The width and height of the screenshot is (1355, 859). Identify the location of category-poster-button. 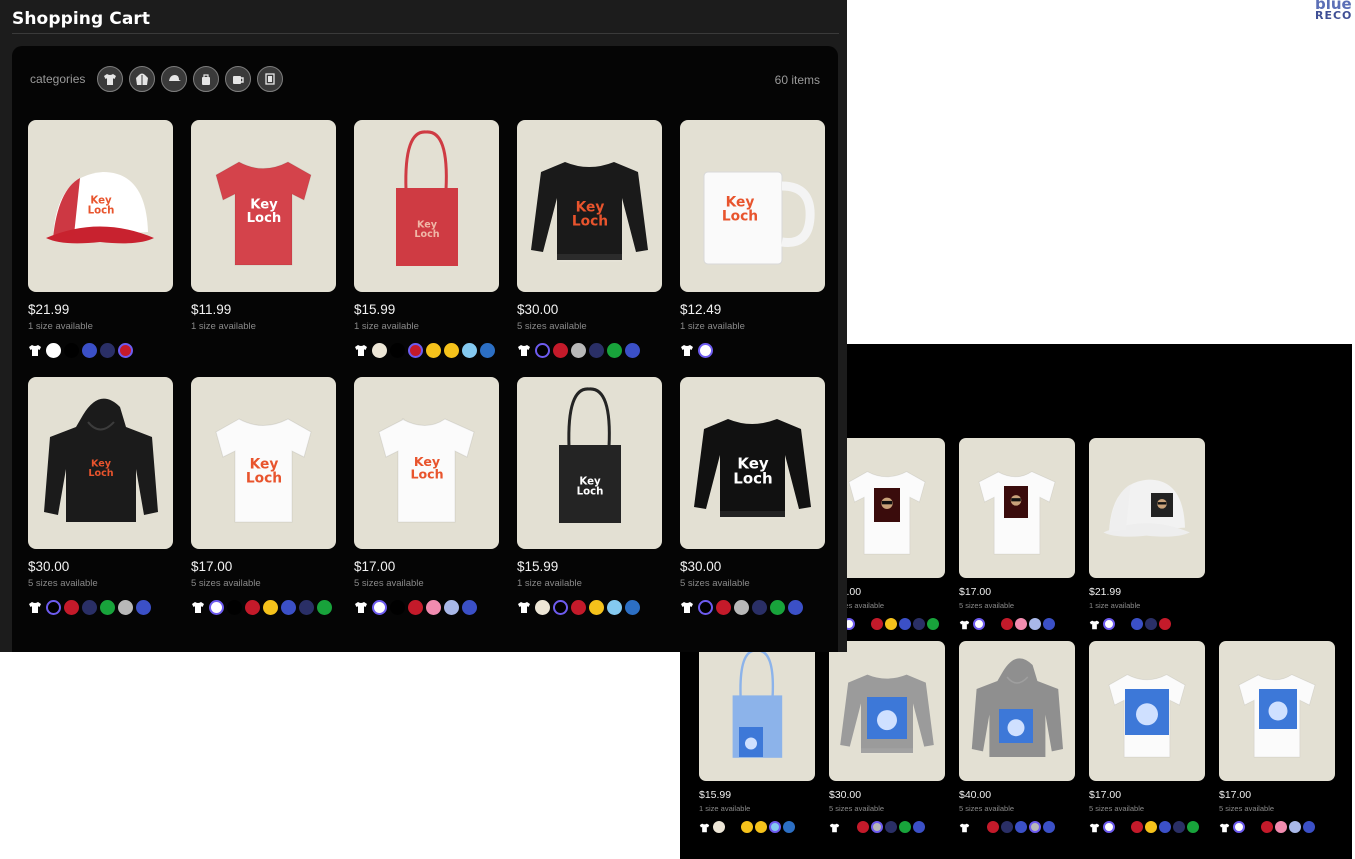
(270, 79).